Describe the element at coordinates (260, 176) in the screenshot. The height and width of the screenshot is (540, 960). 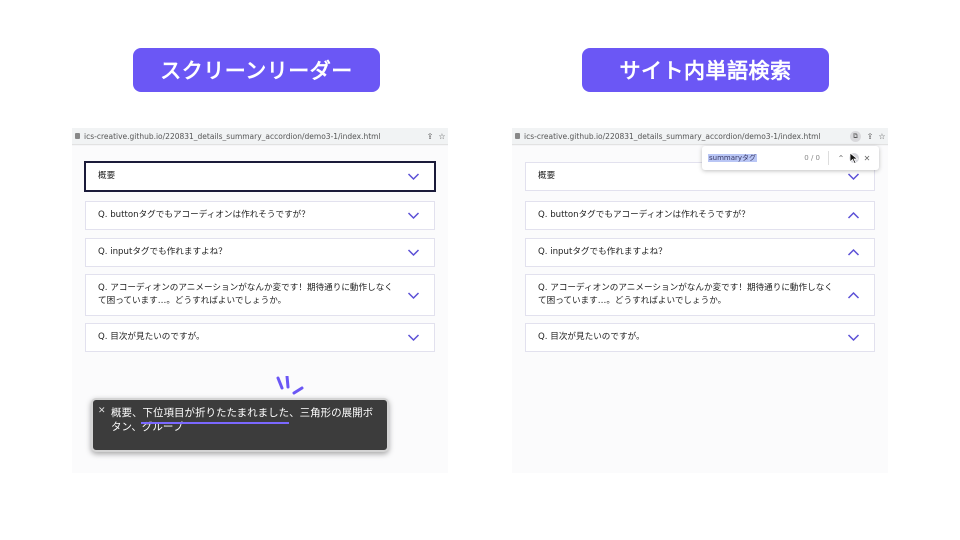
I see `accordion-item-overview: 概要` at that location.